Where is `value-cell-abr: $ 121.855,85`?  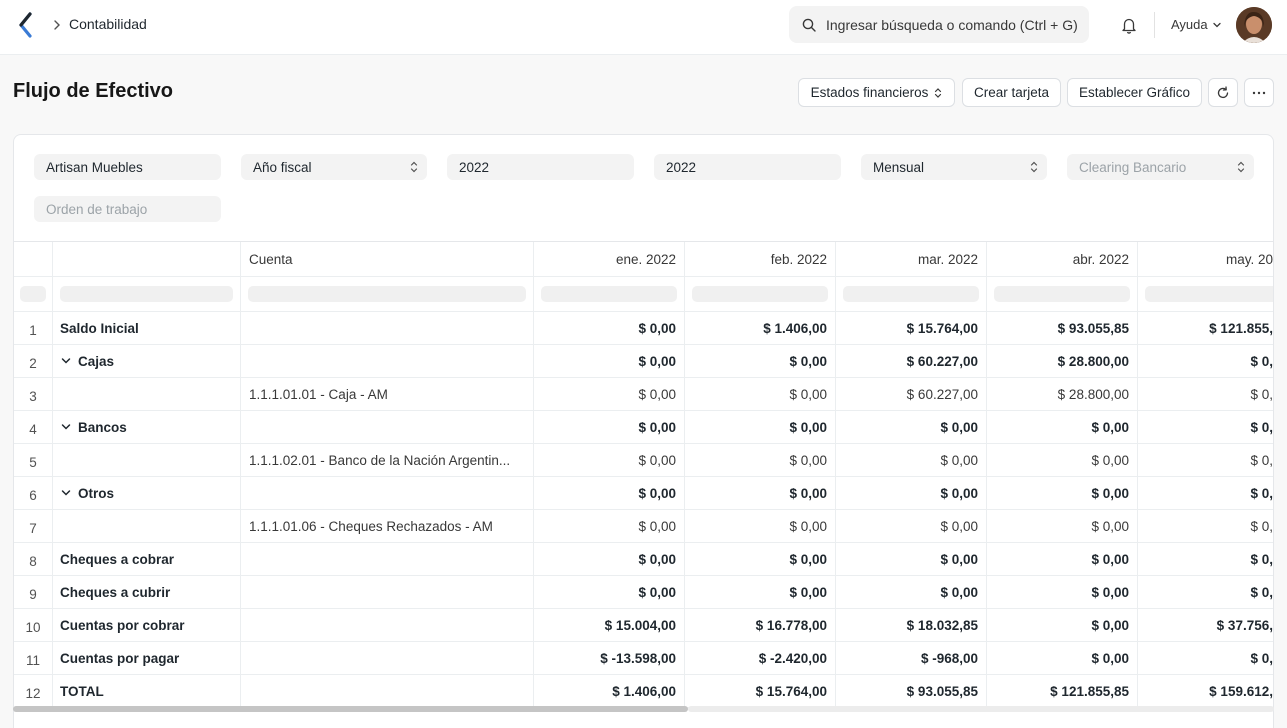
value-cell-abr: $ 121.855,85 is located at coordinates (1062, 691).